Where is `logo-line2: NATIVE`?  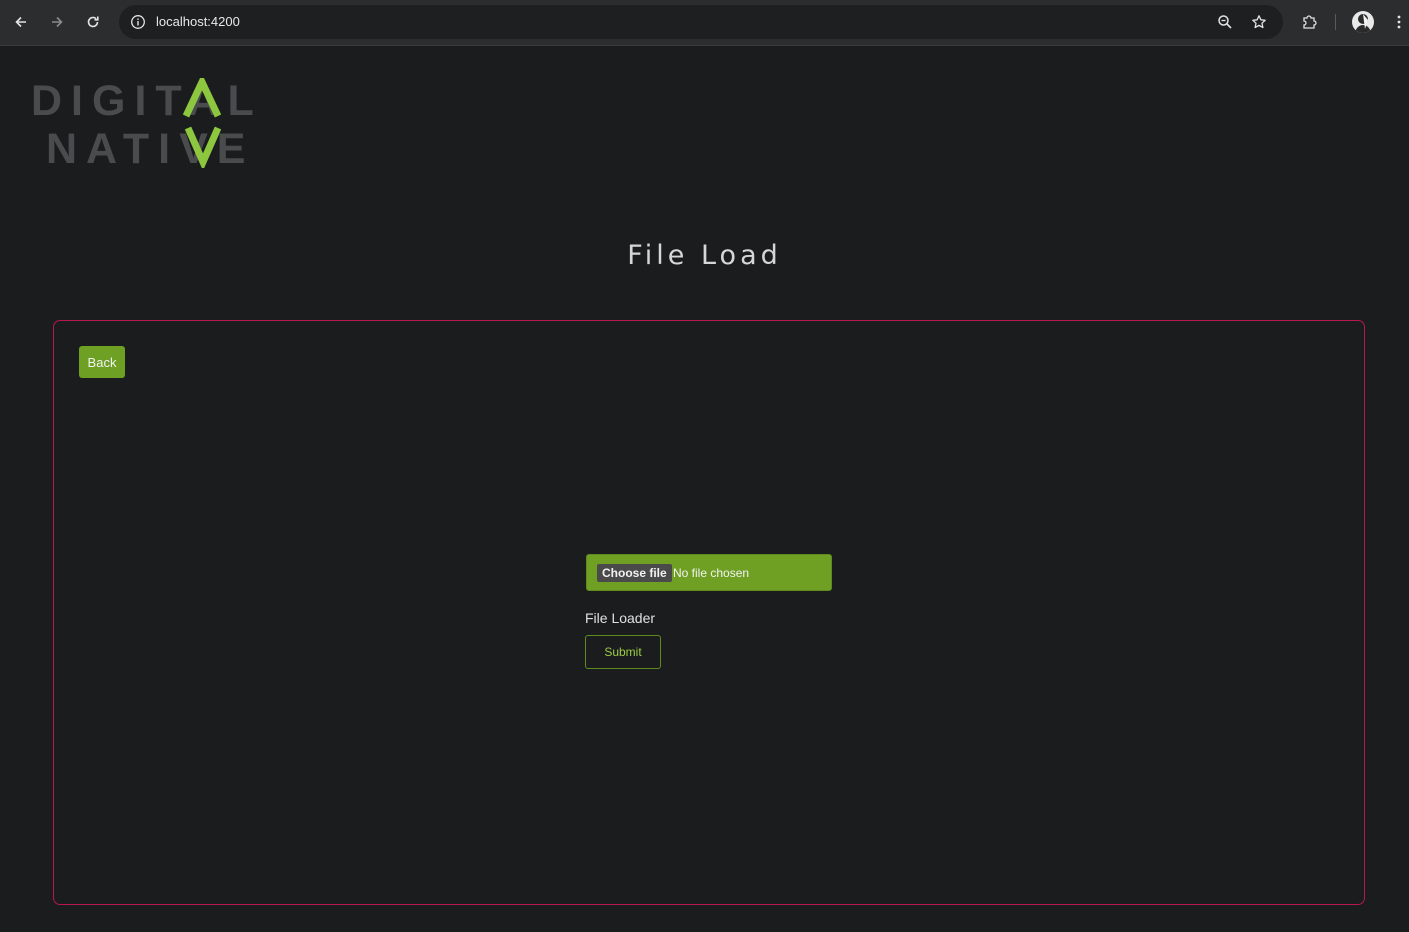 logo-line2: NATIVE is located at coordinates (150, 146).